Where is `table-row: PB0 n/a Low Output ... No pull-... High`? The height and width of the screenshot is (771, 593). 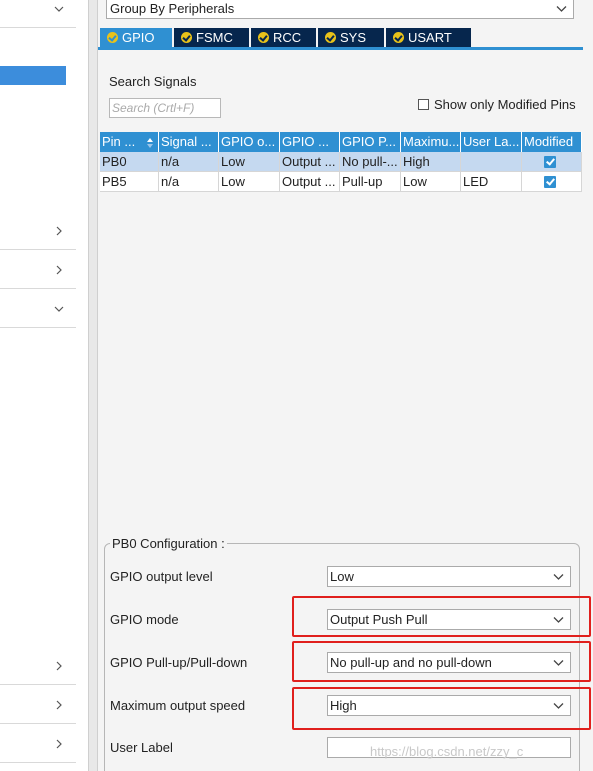 table-row: PB0 n/a Low Output ... No pull-... High is located at coordinates (341, 162).